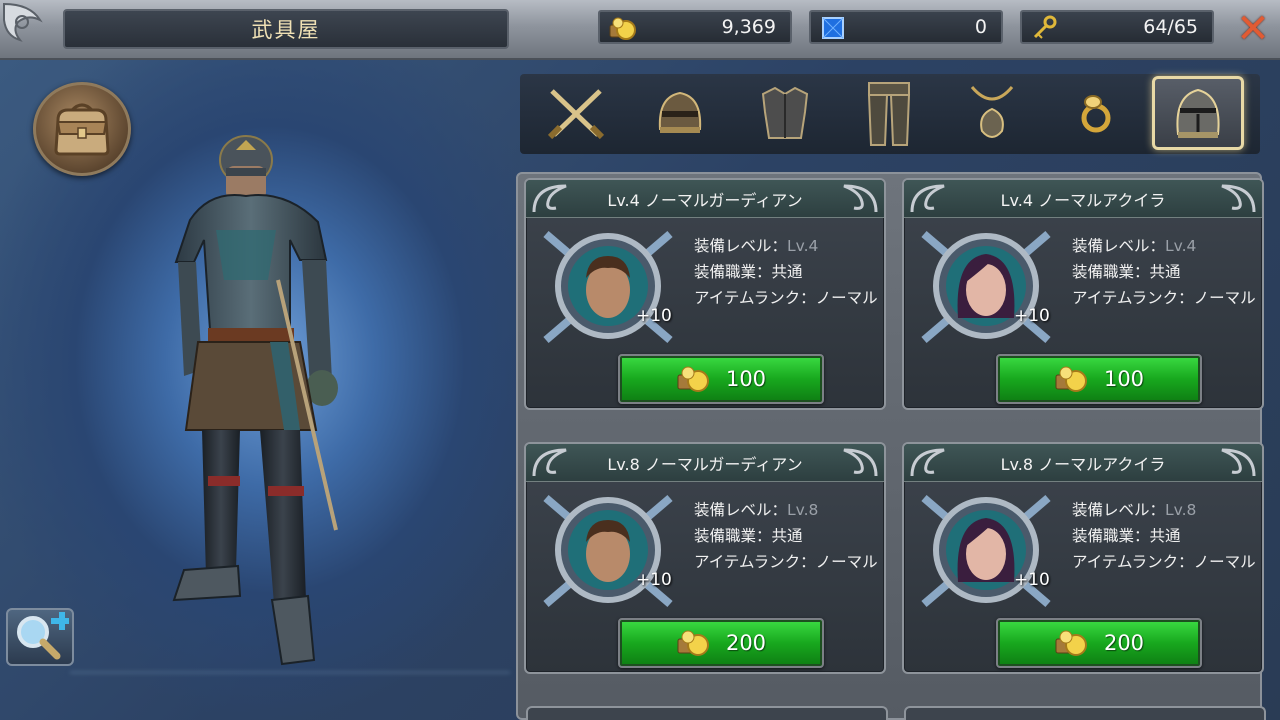 Image resolution: width=1280 pixels, height=720 pixels. I want to click on crossed-swords-icon, so click(576, 114).